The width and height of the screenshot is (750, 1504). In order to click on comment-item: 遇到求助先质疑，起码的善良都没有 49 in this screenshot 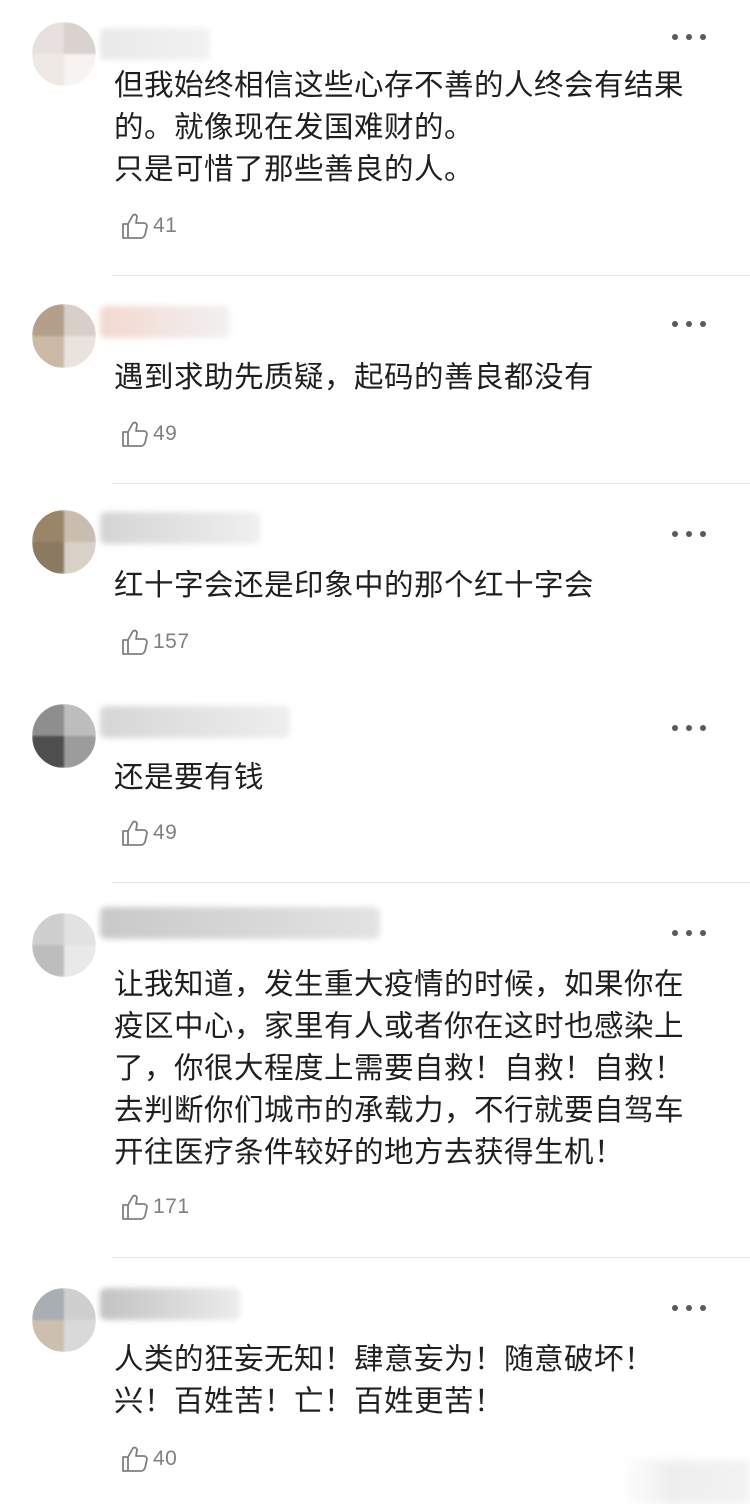, I will do `click(375, 380)`.